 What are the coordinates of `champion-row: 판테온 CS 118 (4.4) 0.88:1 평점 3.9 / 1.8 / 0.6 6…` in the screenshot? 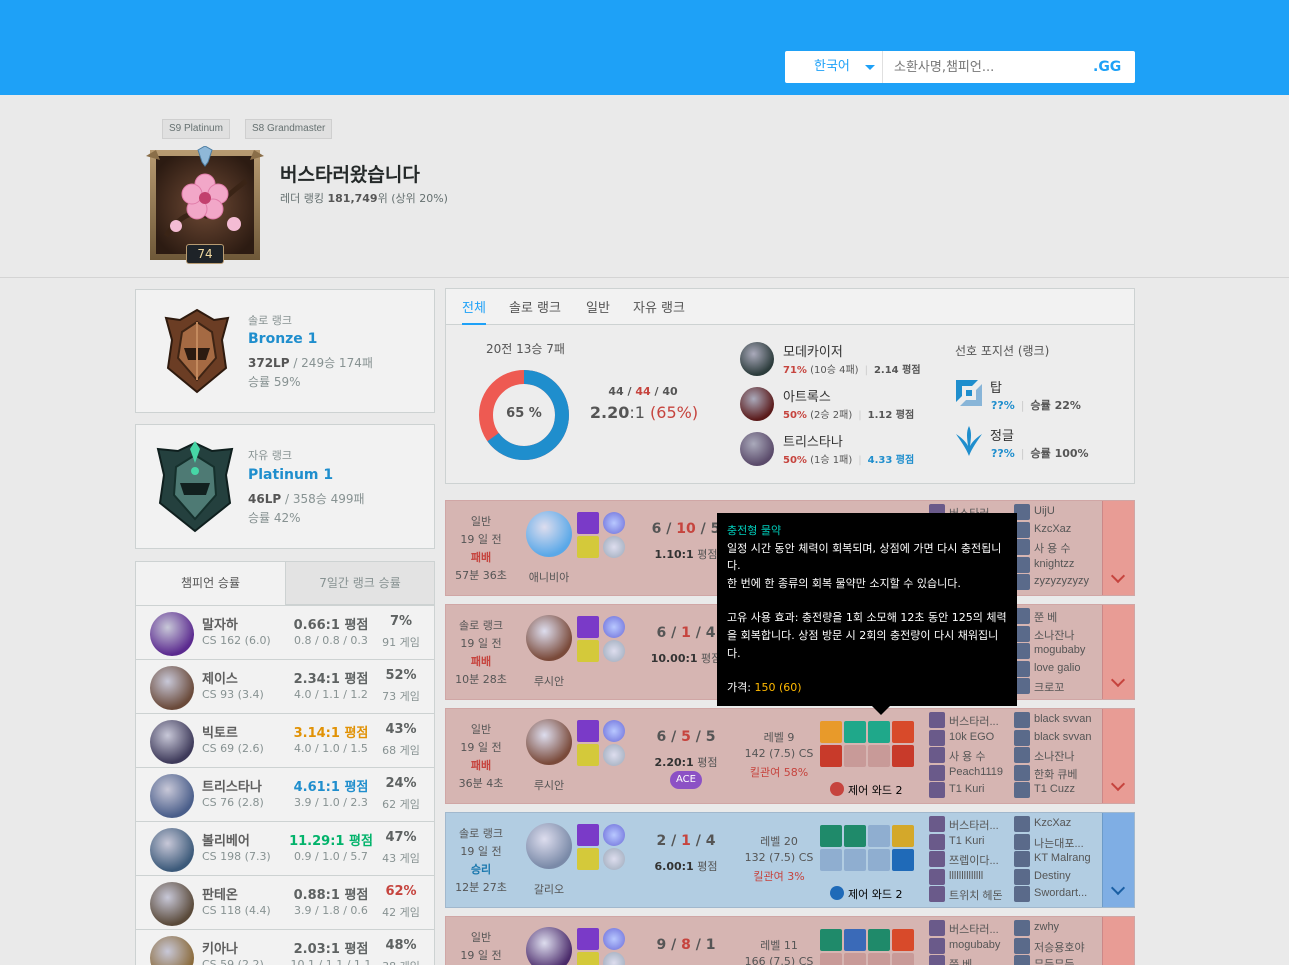 It's located at (285, 902).